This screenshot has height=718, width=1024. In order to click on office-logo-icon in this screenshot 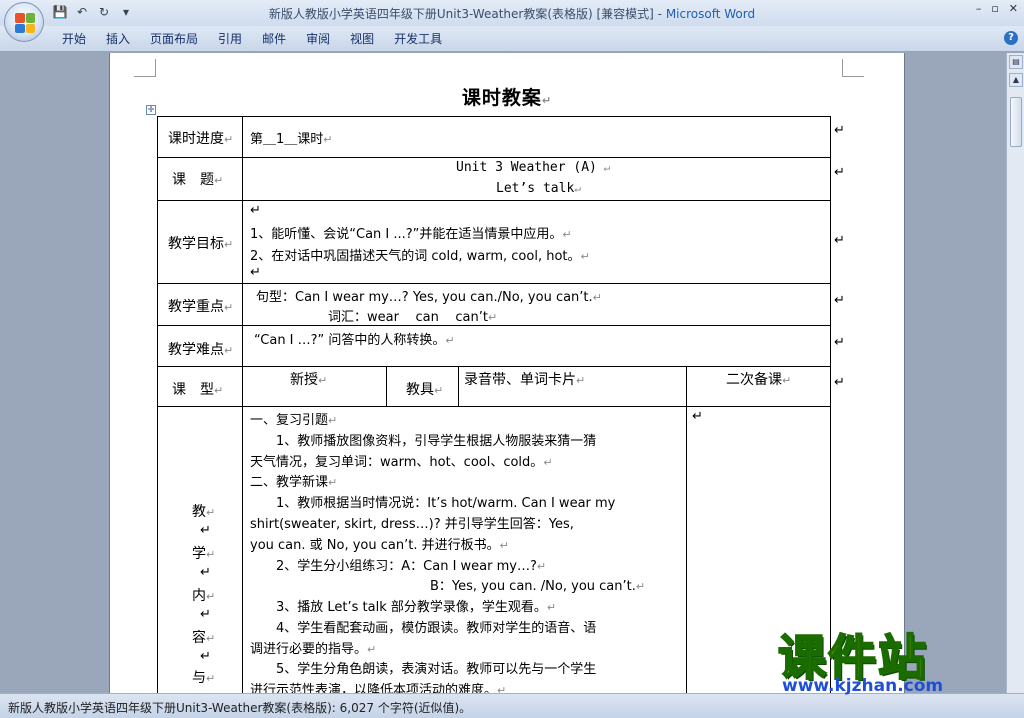, I will do `click(25, 23)`.